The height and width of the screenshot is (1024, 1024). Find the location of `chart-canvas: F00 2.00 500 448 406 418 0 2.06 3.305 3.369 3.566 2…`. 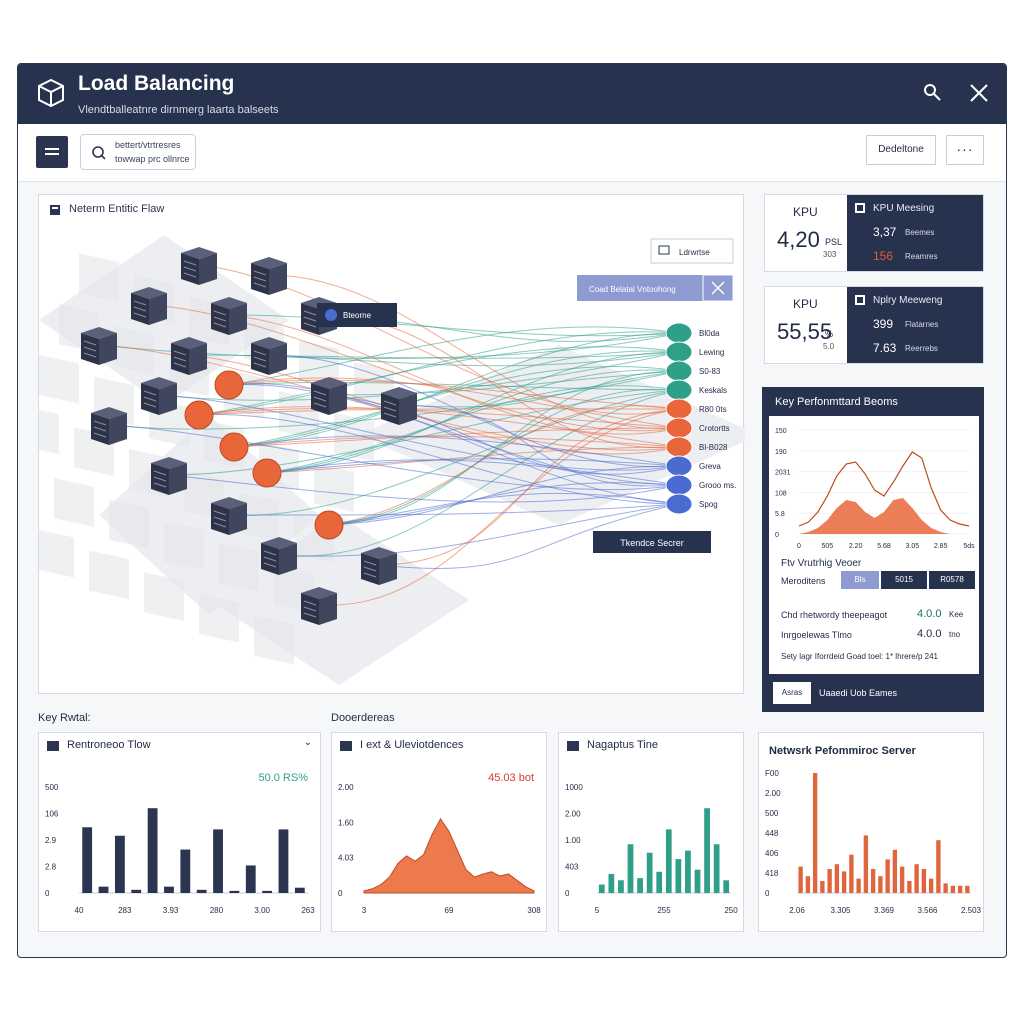

chart-canvas: F00 2.00 500 448 406 418 0 2.06 3.305 3.369 3.566 2… is located at coordinates (873, 842).